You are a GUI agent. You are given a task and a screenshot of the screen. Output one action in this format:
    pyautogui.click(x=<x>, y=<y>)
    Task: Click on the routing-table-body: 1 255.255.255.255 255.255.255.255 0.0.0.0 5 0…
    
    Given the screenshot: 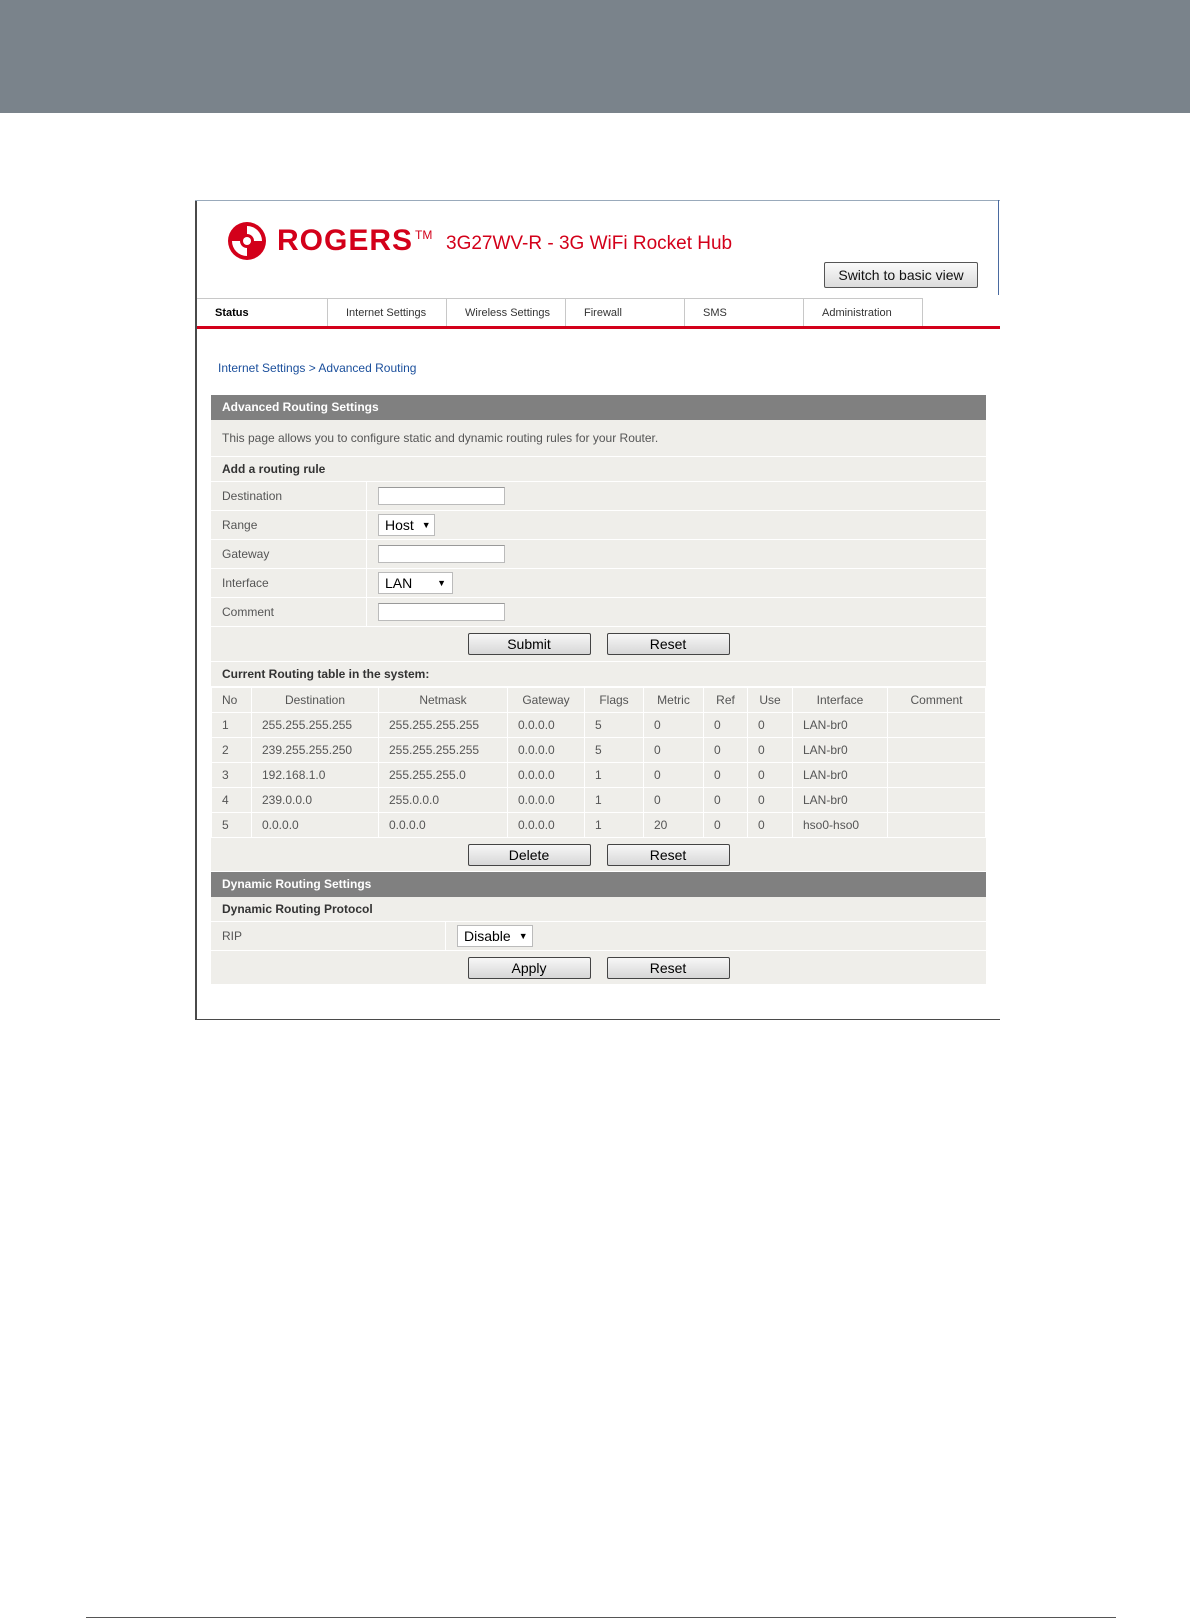 What is the action you would take?
    pyautogui.click(x=598, y=775)
    